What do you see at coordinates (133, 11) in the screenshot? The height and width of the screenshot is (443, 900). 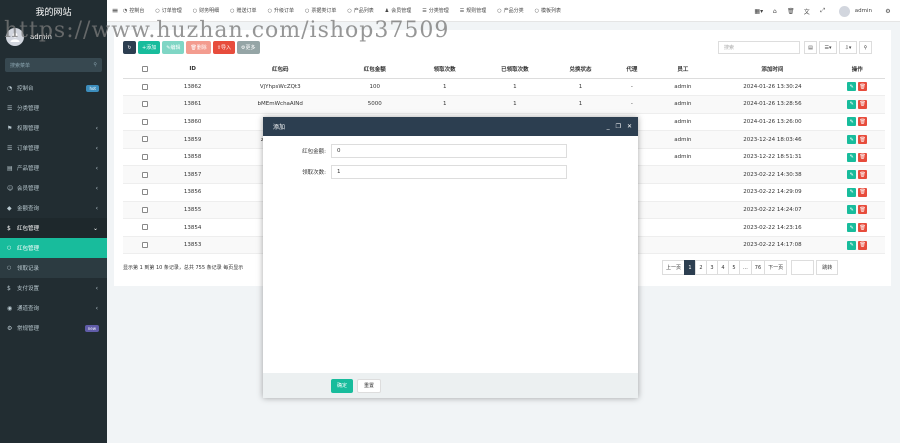 I see `top-nav-item: ◔ 控制台` at bounding box center [133, 11].